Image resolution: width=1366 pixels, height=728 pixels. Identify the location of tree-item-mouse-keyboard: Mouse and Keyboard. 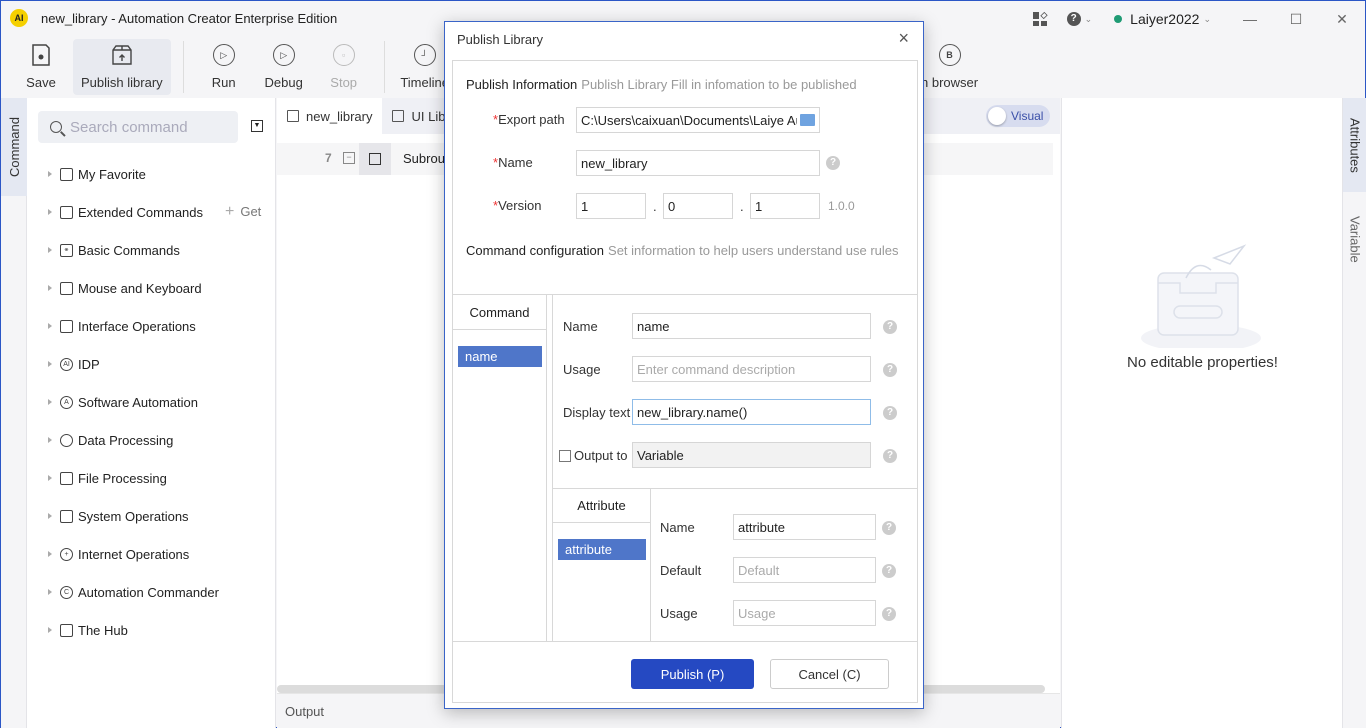
(151, 288).